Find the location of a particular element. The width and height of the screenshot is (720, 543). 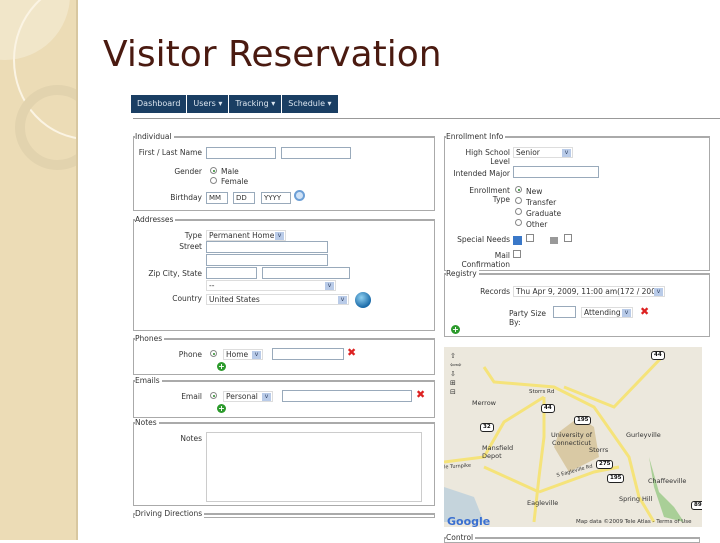

gender-male-label: Male is located at coordinates (230, 171).